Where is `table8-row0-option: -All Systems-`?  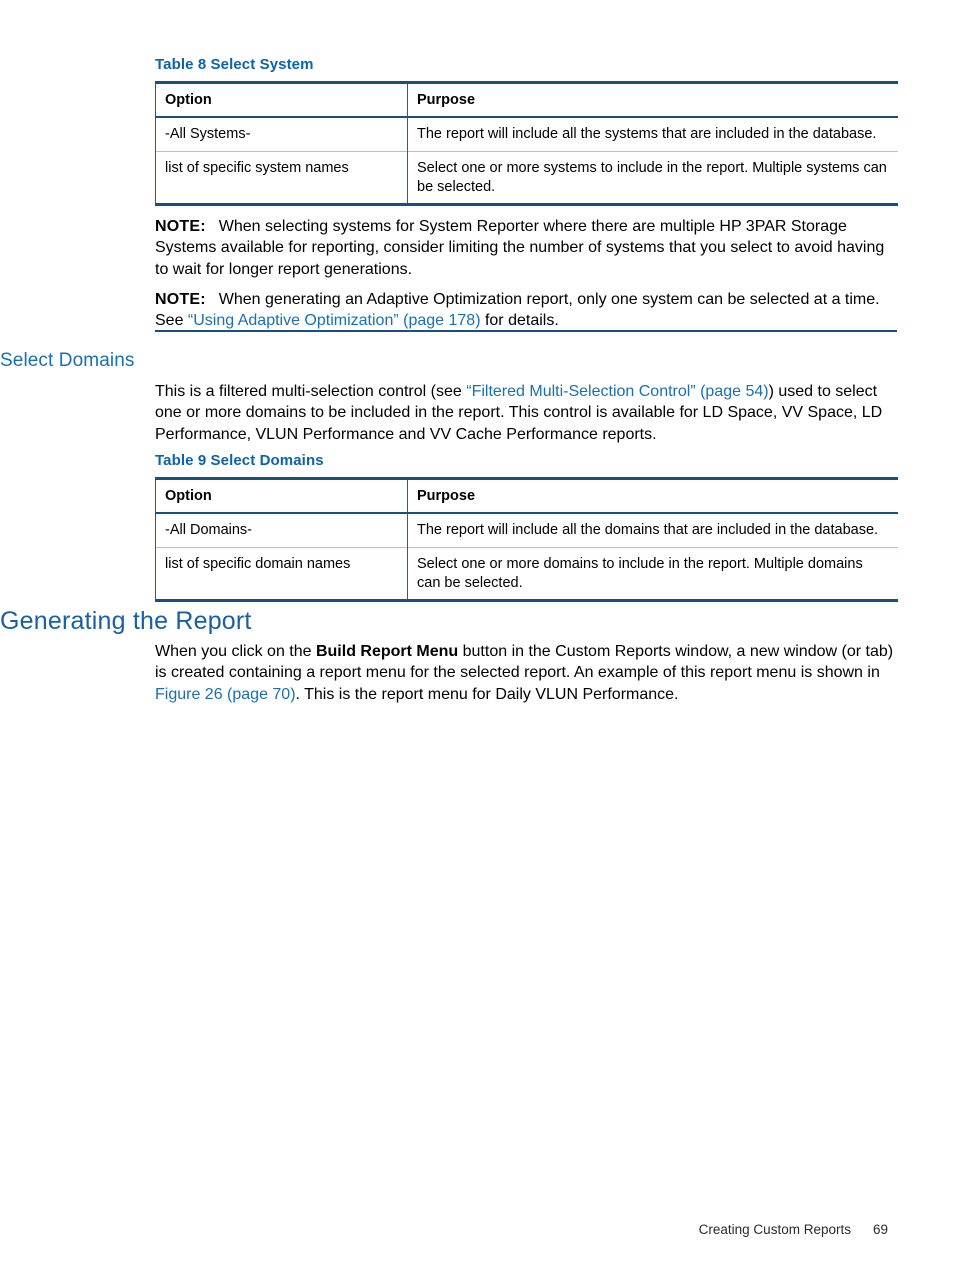 table8-row0-option: -All Systems- is located at coordinates (281, 134).